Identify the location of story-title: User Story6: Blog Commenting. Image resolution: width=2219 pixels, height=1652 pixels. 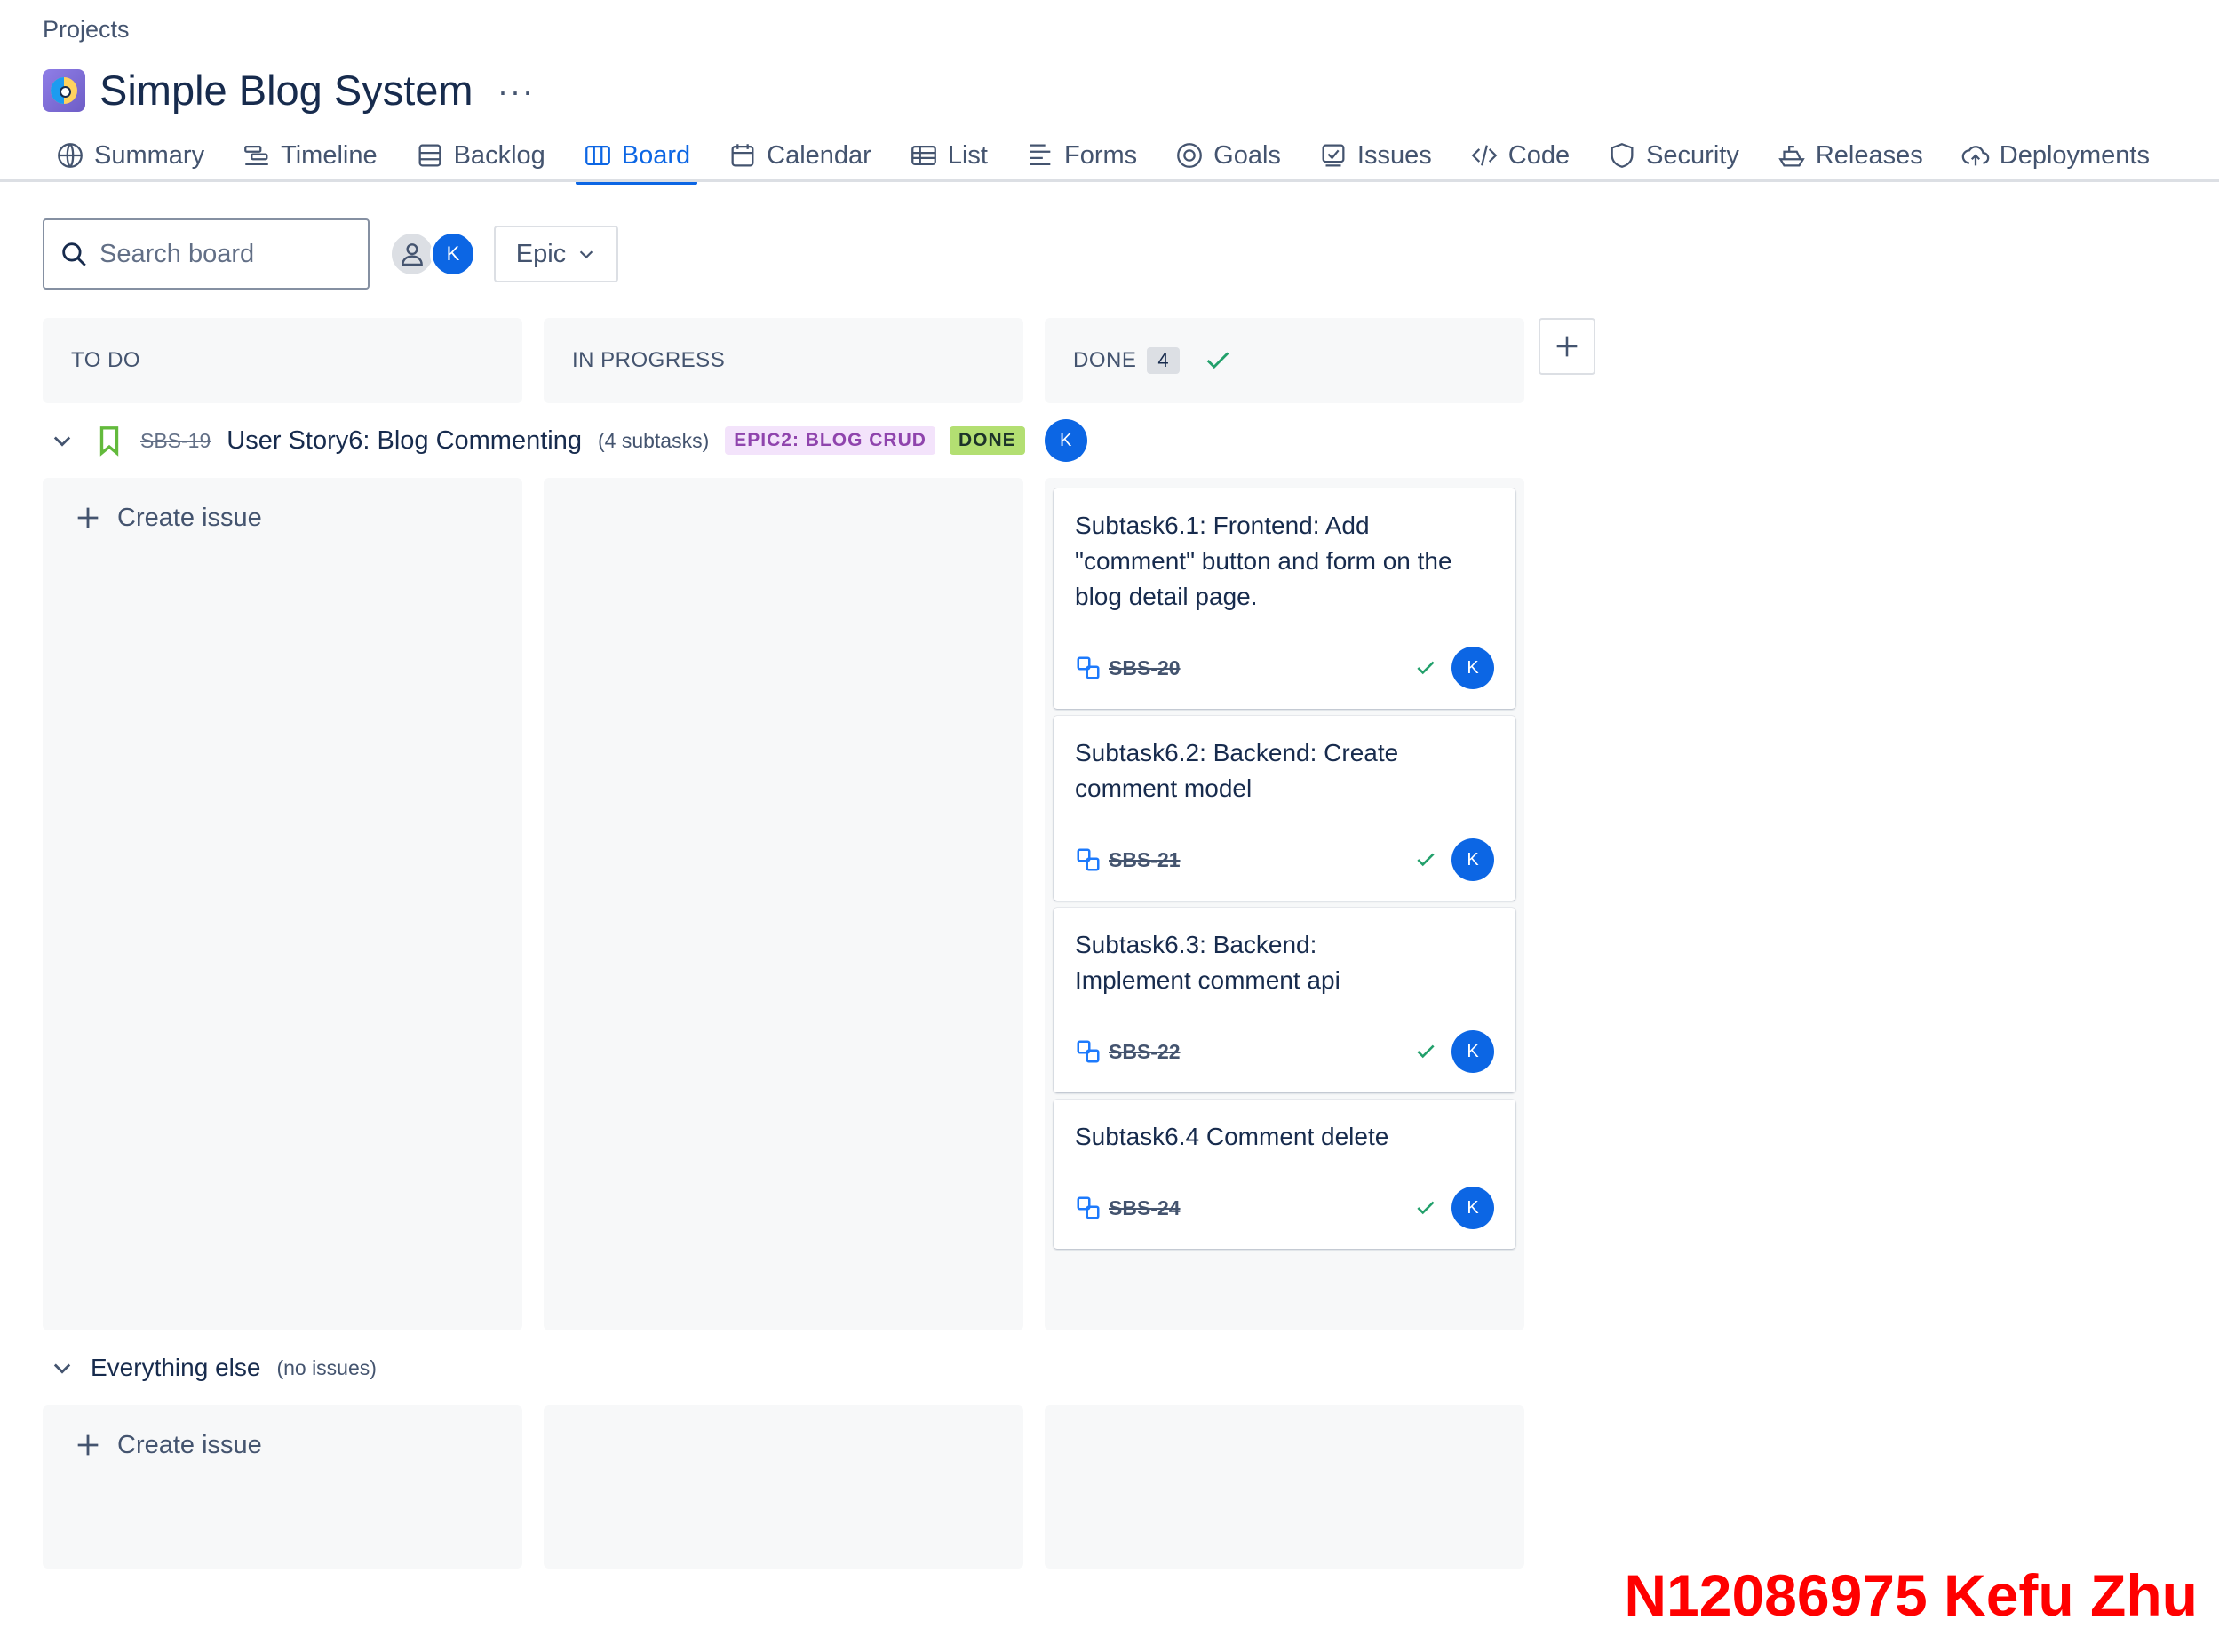
(404, 441).